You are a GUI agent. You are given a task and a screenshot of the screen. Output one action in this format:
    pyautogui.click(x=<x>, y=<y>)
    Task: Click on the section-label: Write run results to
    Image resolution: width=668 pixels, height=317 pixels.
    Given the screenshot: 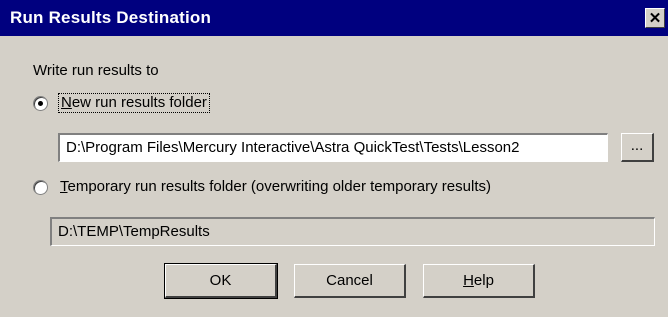 What is the action you would take?
    pyautogui.click(x=96, y=70)
    